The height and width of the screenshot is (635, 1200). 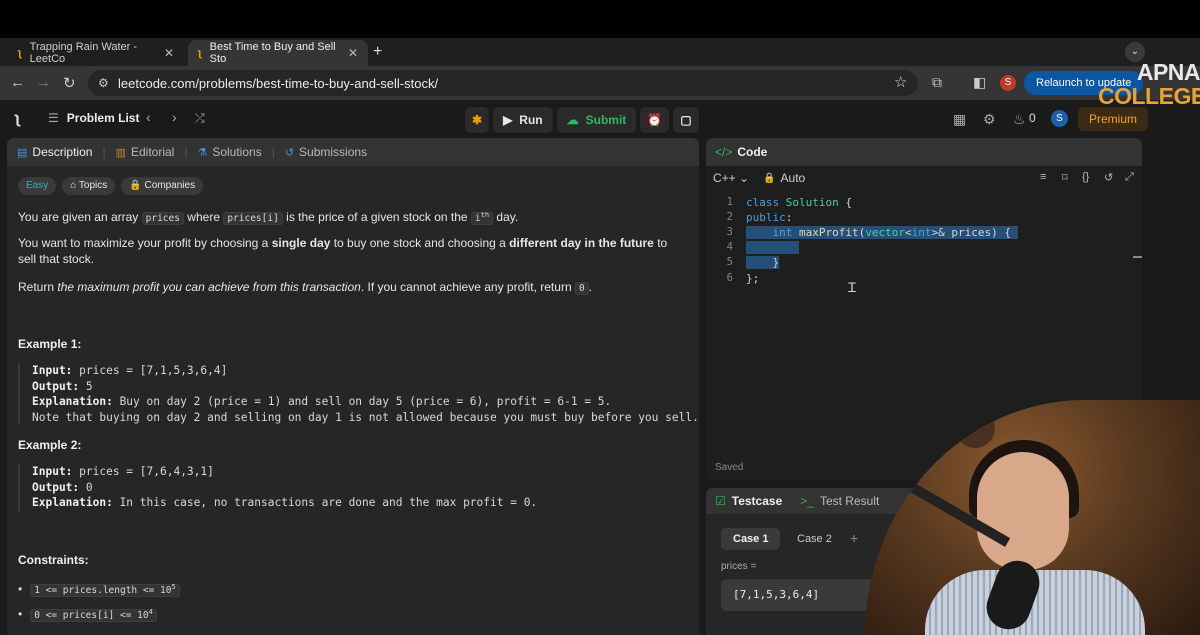 What do you see at coordinates (989, 119) in the screenshot?
I see `settings-gear-icon: ⚙` at bounding box center [989, 119].